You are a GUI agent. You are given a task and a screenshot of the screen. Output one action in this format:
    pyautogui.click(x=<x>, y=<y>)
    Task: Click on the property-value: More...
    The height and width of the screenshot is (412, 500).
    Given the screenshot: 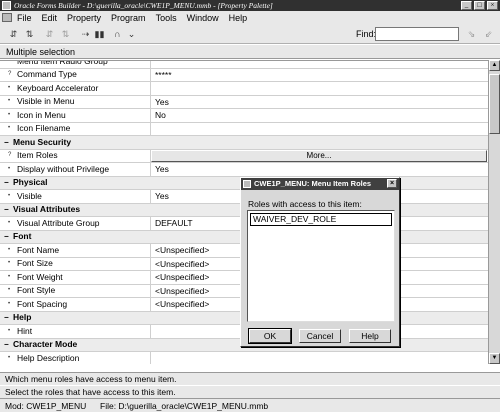 What is the action you would take?
    pyautogui.click(x=319, y=156)
    